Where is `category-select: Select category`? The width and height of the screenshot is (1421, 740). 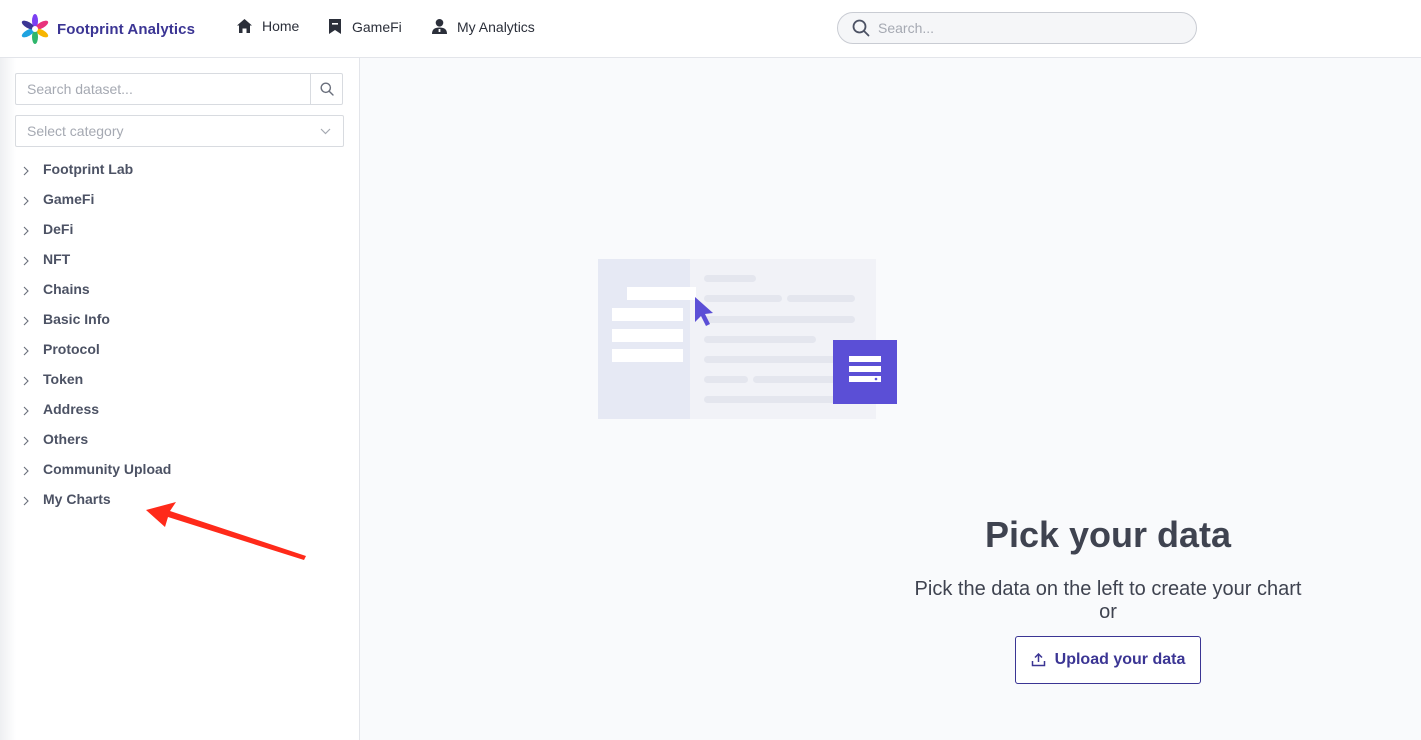 category-select: Select category is located at coordinates (179, 131).